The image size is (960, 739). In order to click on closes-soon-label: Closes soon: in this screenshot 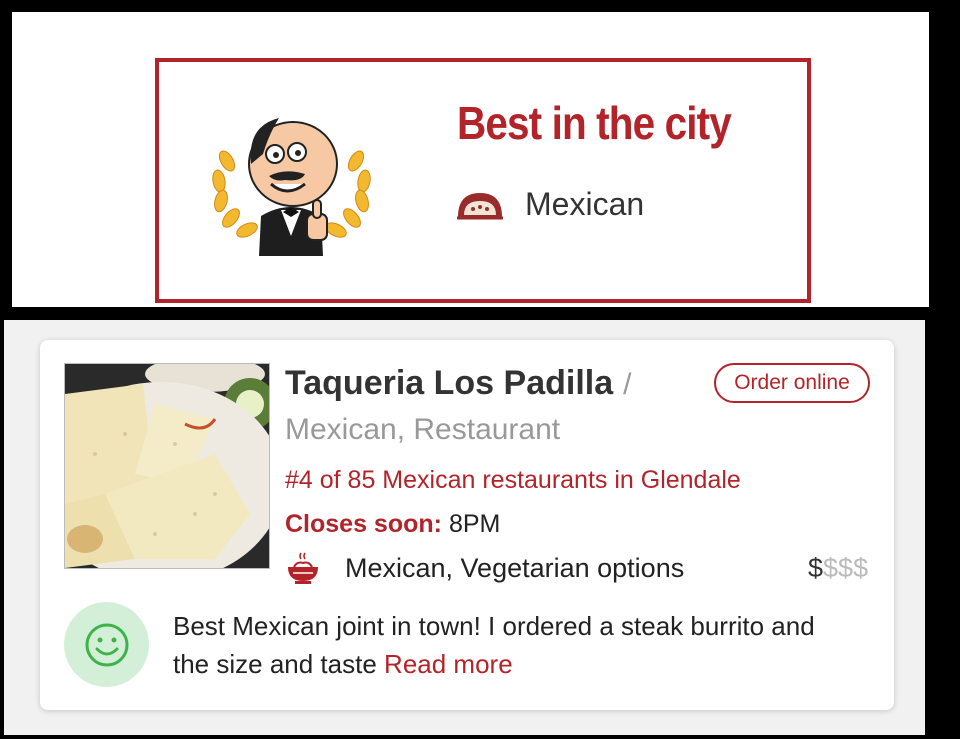, I will do `click(363, 524)`.